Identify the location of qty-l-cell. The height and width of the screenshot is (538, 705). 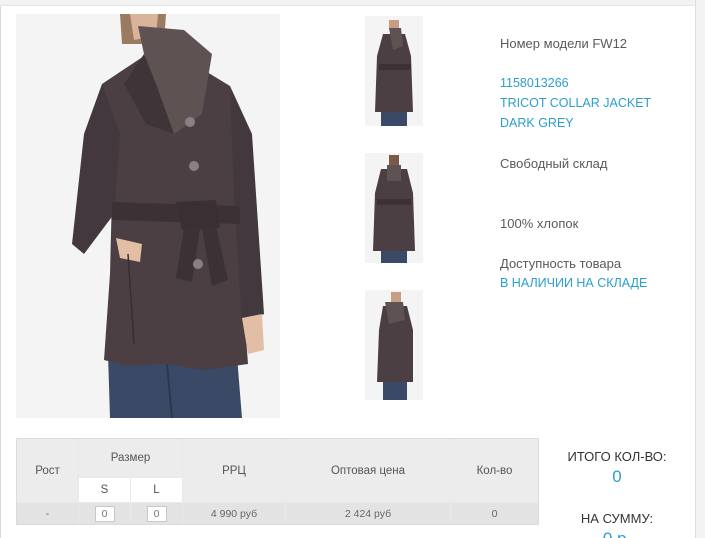
(156, 513).